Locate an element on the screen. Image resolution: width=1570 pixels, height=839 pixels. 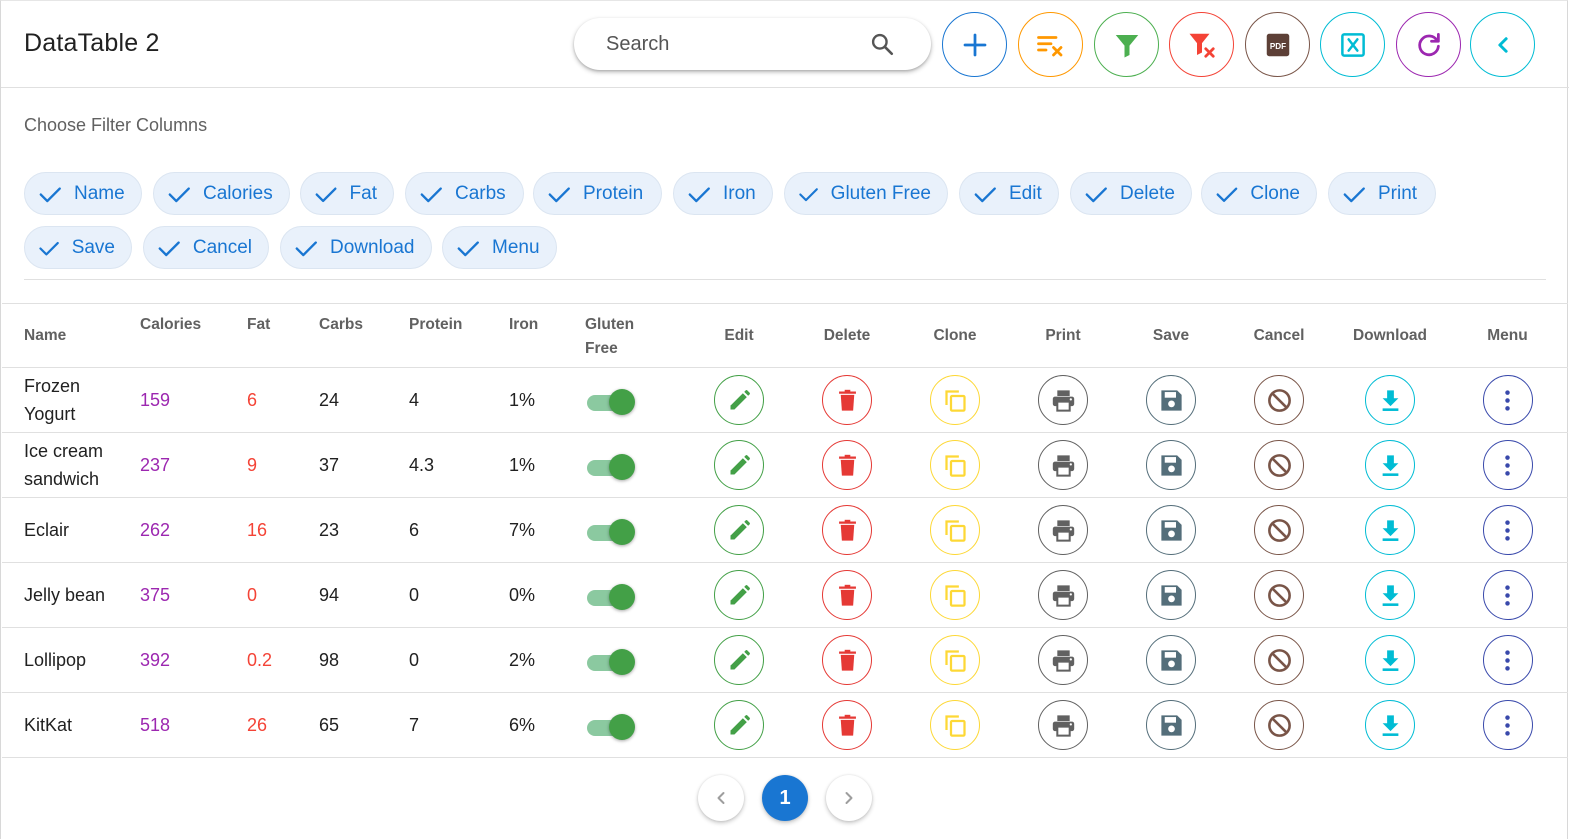
filter-chip-save: Save is located at coordinates (78, 247).